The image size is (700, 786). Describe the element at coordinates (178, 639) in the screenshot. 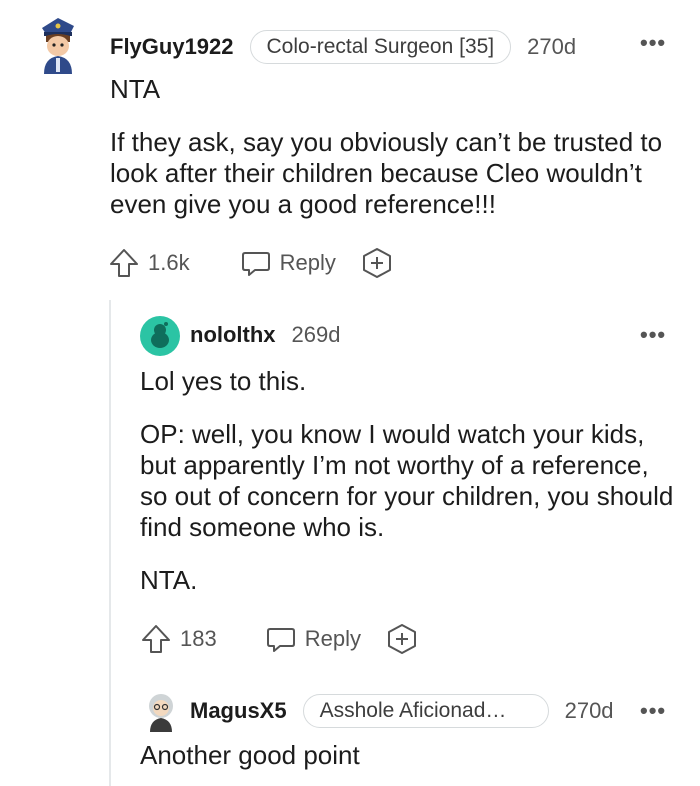

I see `upvote-button: 183` at that location.